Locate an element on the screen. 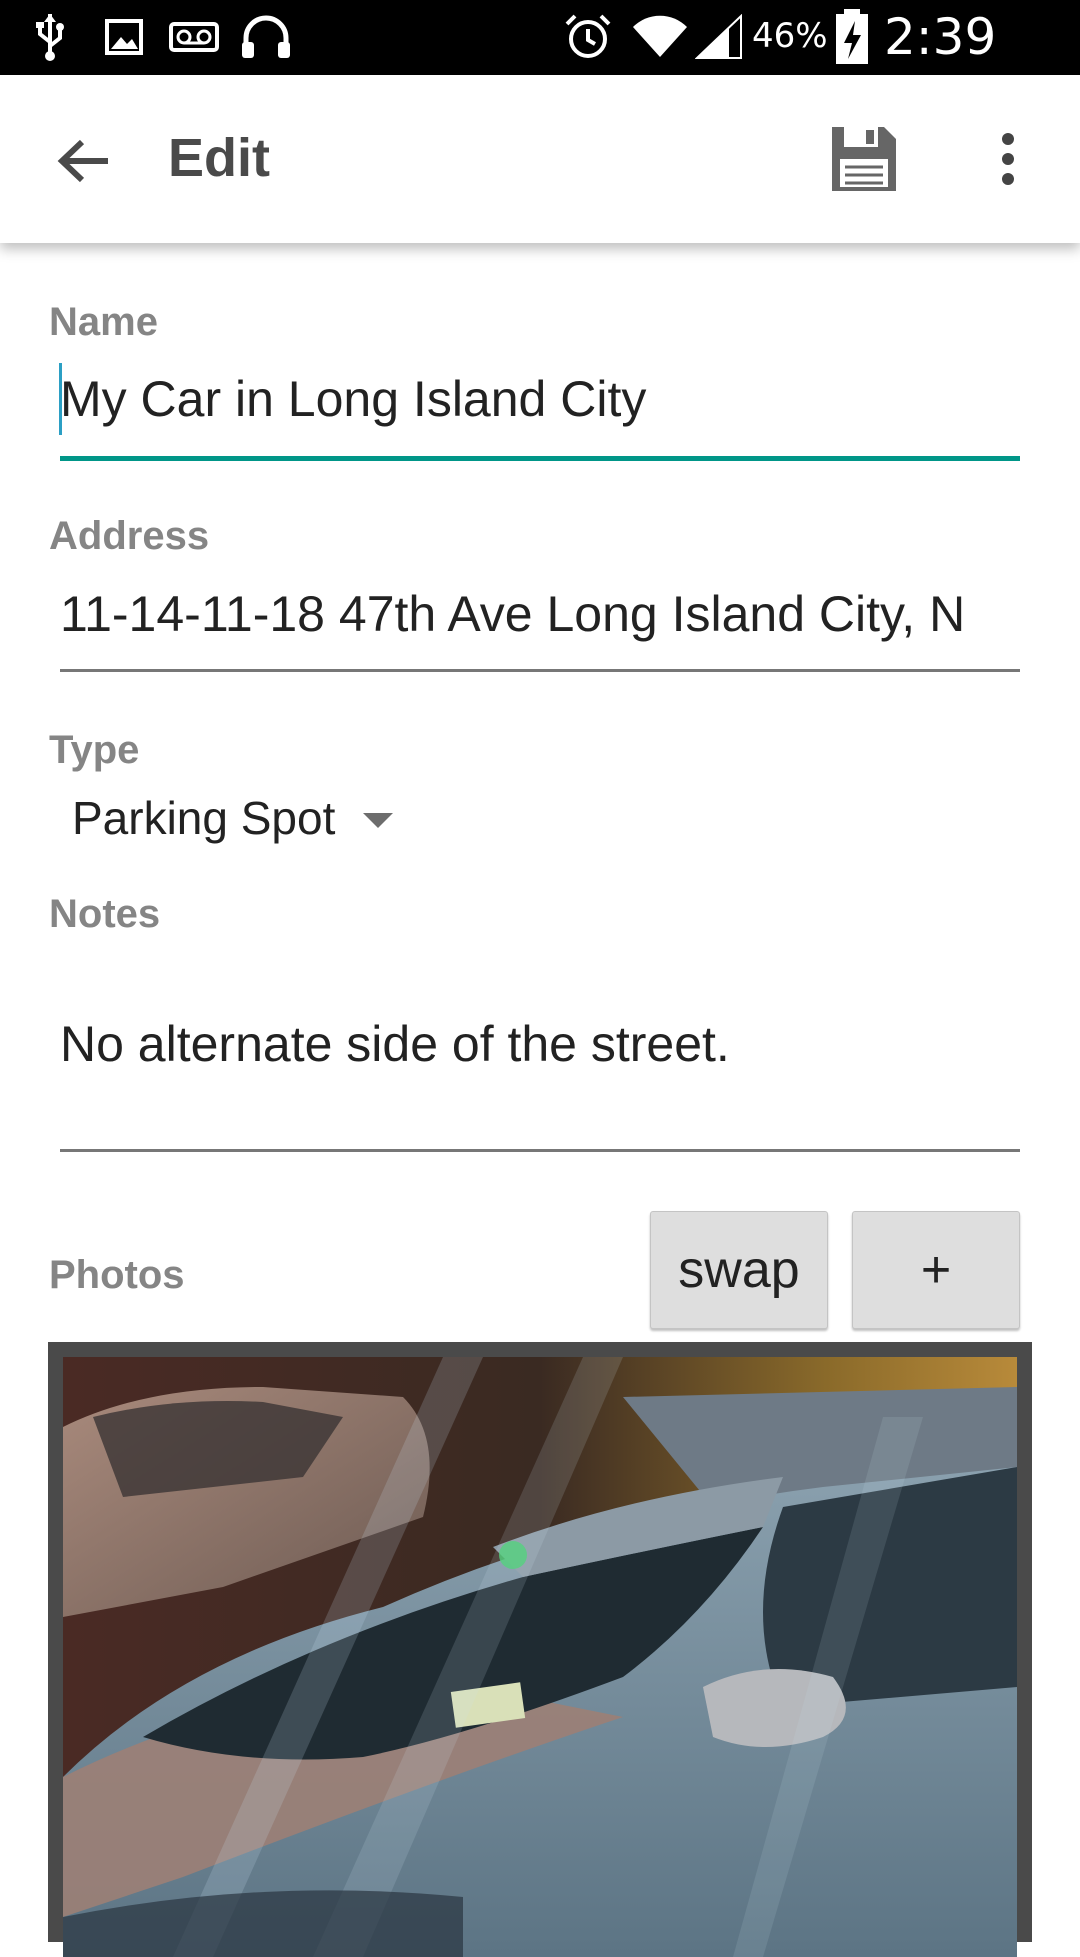 The width and height of the screenshot is (1080, 1957). address-field-underline is located at coordinates (540, 670).